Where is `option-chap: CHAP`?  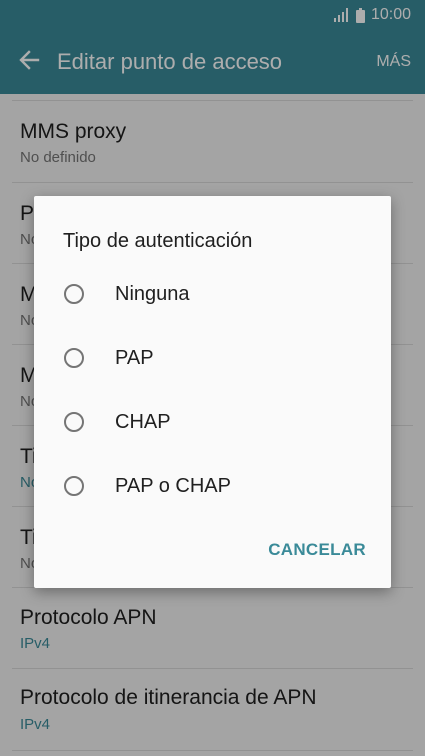
option-chap: CHAP is located at coordinates (212, 424).